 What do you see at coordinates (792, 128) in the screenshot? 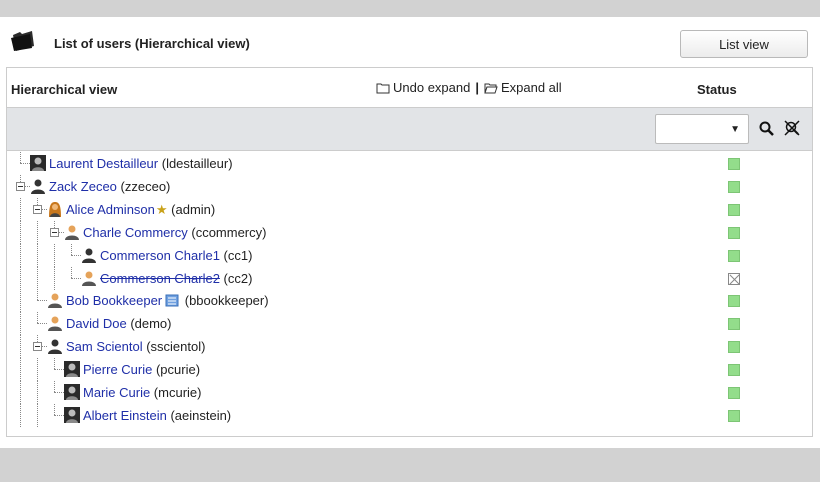
I see `clear-filter-icon` at bounding box center [792, 128].